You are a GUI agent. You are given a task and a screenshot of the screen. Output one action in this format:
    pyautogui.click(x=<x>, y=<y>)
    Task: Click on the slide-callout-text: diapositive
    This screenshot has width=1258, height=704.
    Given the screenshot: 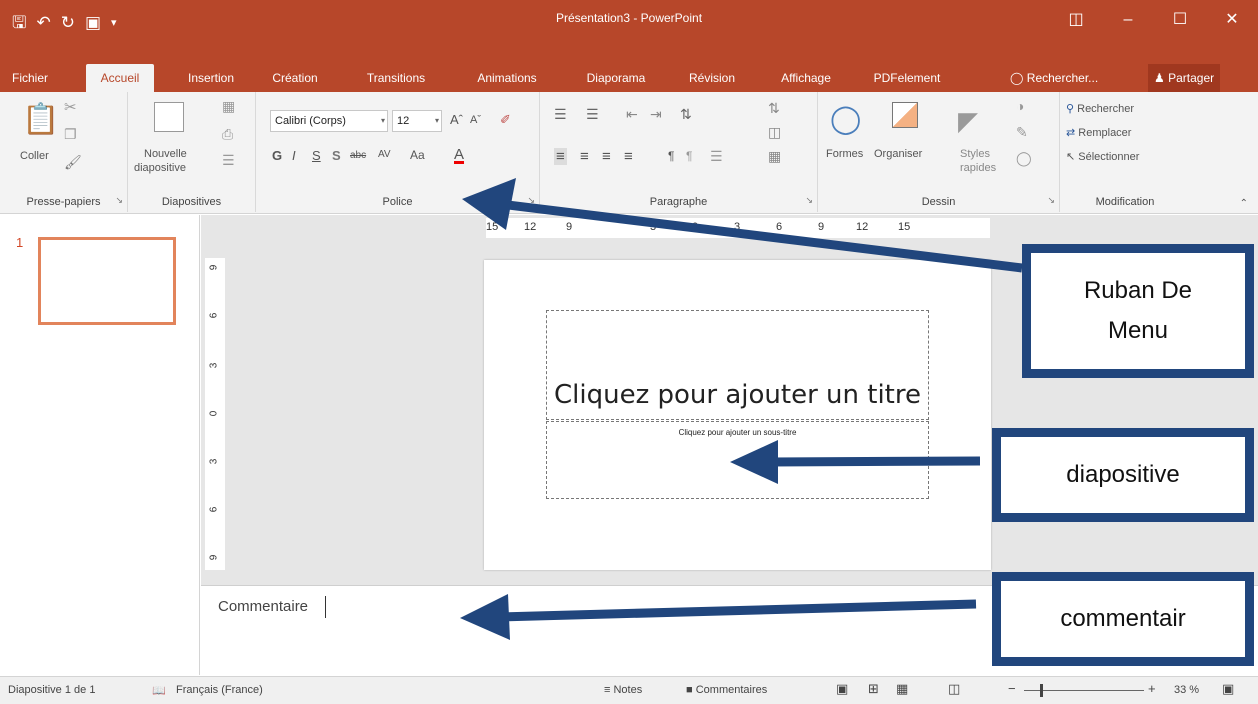 What is the action you would take?
    pyautogui.click(x=1123, y=474)
    